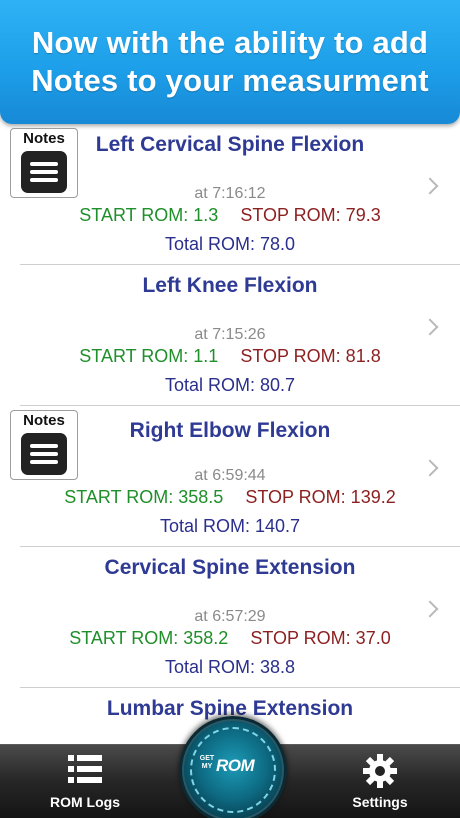 The image size is (460, 818). What do you see at coordinates (85, 802) in the screenshot?
I see `tab-rom-logs-label: ROM Logs` at bounding box center [85, 802].